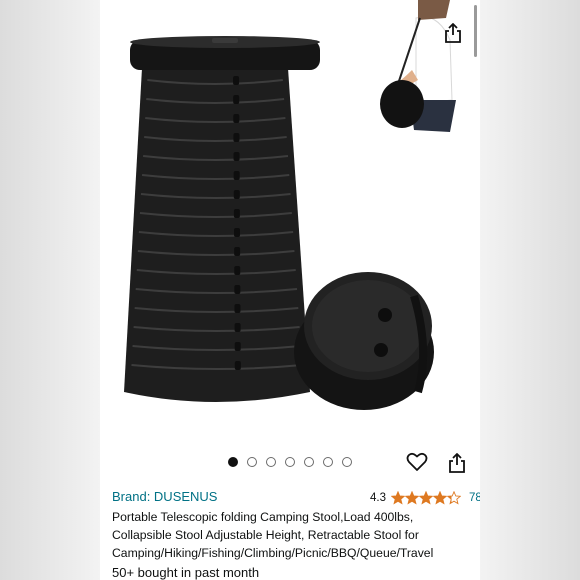  I want to click on collapsed-stool-illustration, so click(364, 341).